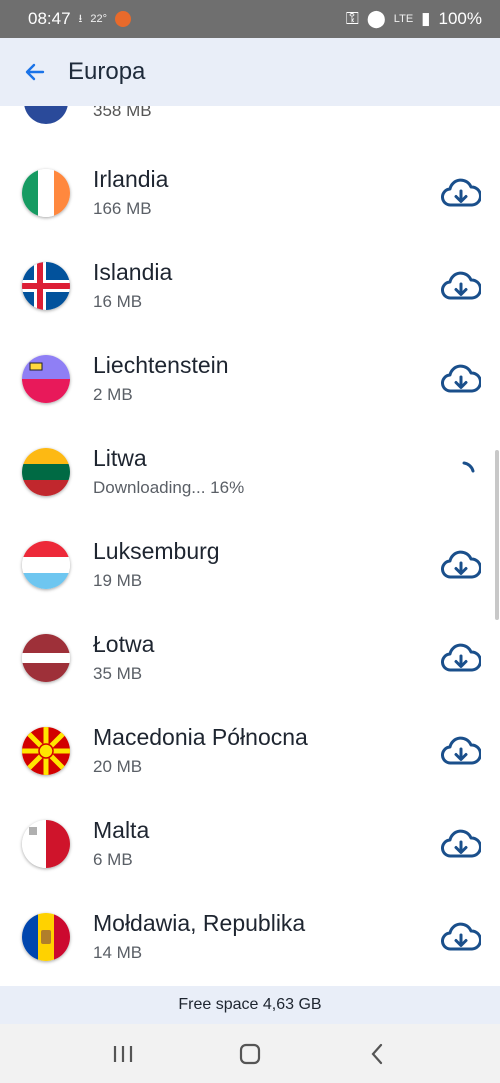  What do you see at coordinates (46, 115) in the screenshot?
I see `flag-icon` at bounding box center [46, 115].